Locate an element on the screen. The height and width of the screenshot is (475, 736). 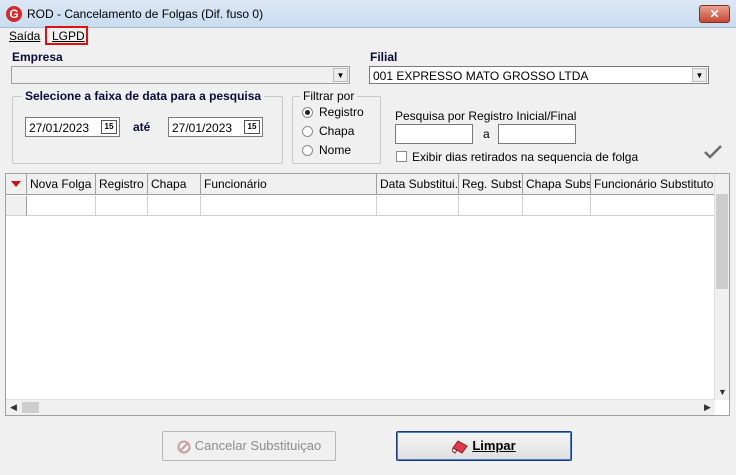
start-date-input: 27/01/2023 15 is located at coordinates (72, 127).